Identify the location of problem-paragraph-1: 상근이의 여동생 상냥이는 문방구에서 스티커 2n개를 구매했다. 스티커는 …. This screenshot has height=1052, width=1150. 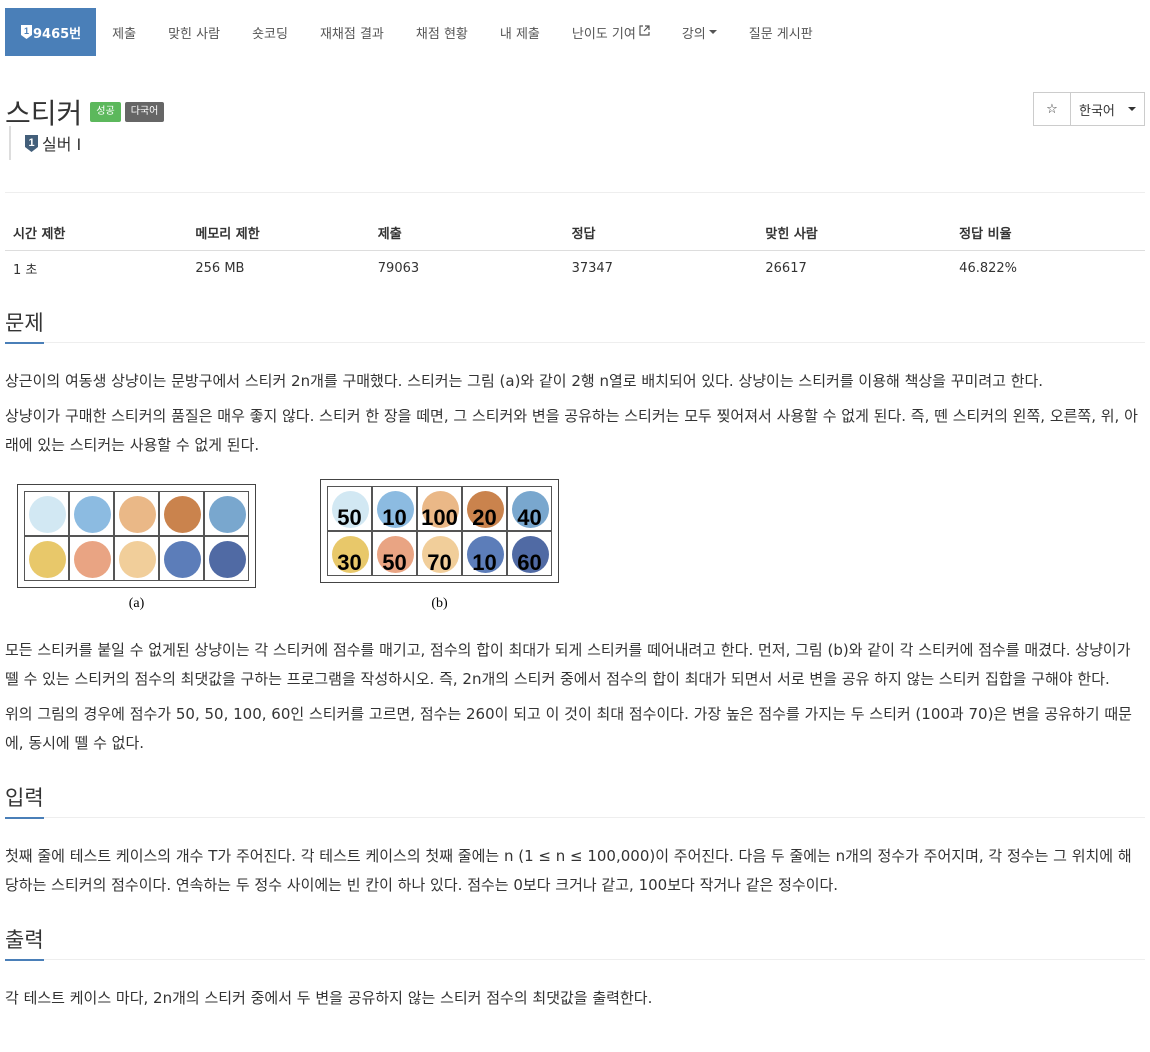
(524, 380).